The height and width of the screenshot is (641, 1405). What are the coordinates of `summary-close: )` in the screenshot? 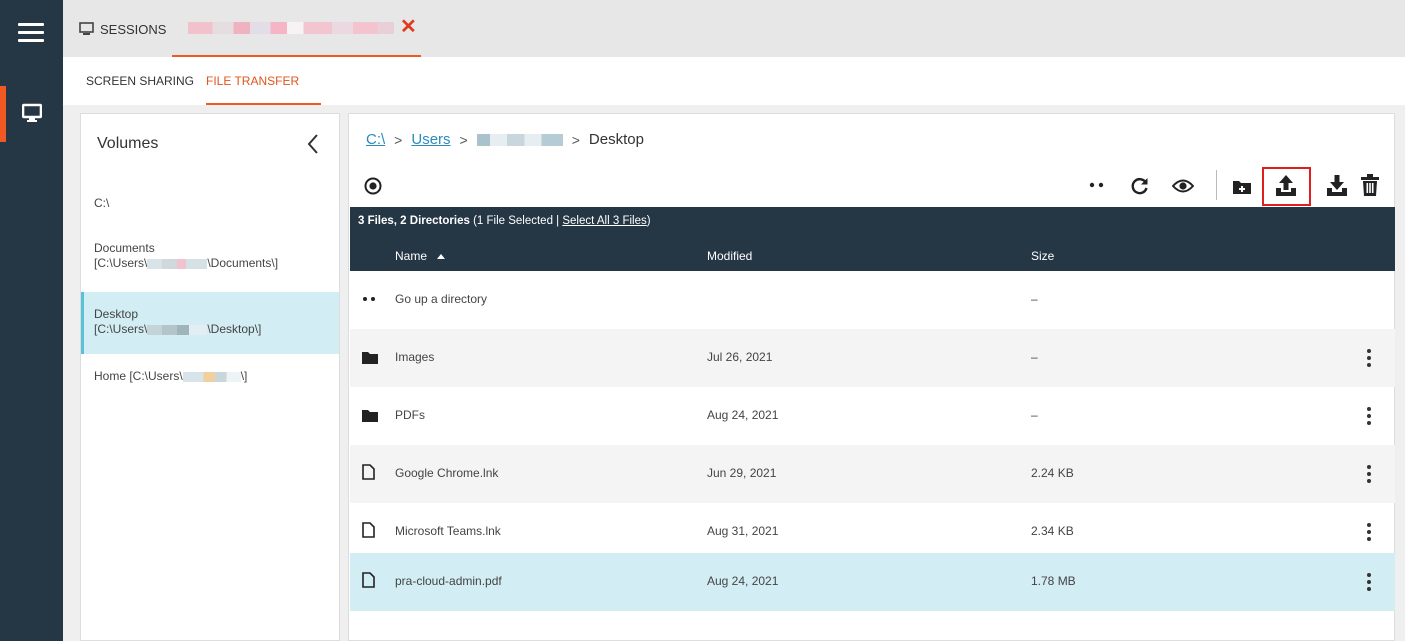 It's located at (648, 221).